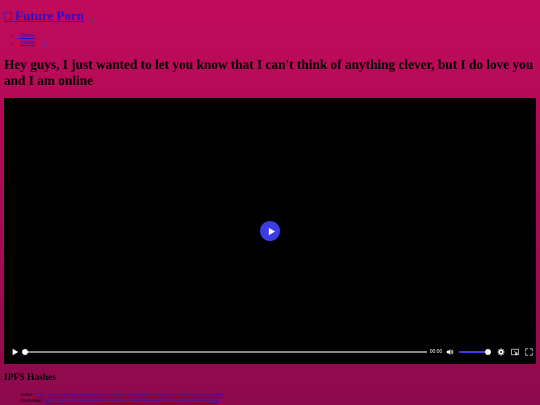  I want to click on hash-label: Video:, so click(27, 395).